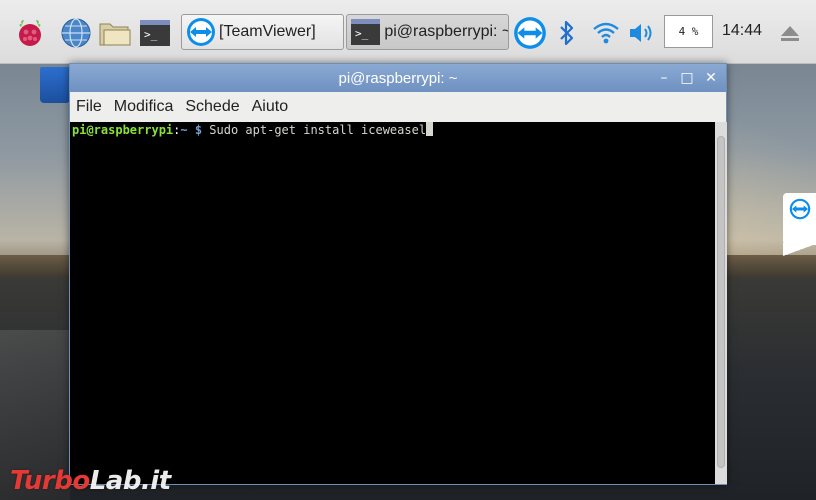 This screenshot has width=816, height=500. I want to click on volume-icon, so click(641, 33).